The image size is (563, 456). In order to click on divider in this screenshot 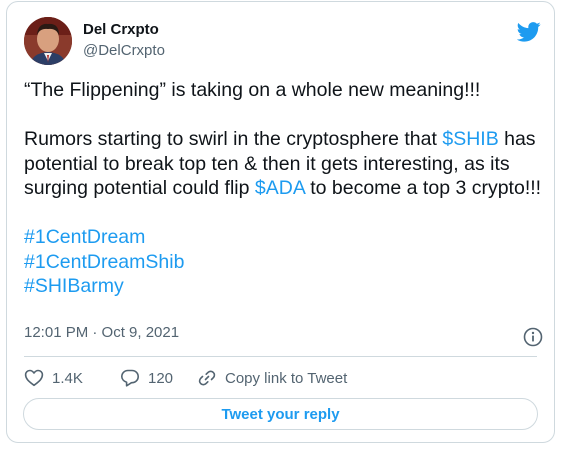, I will do `click(280, 356)`.